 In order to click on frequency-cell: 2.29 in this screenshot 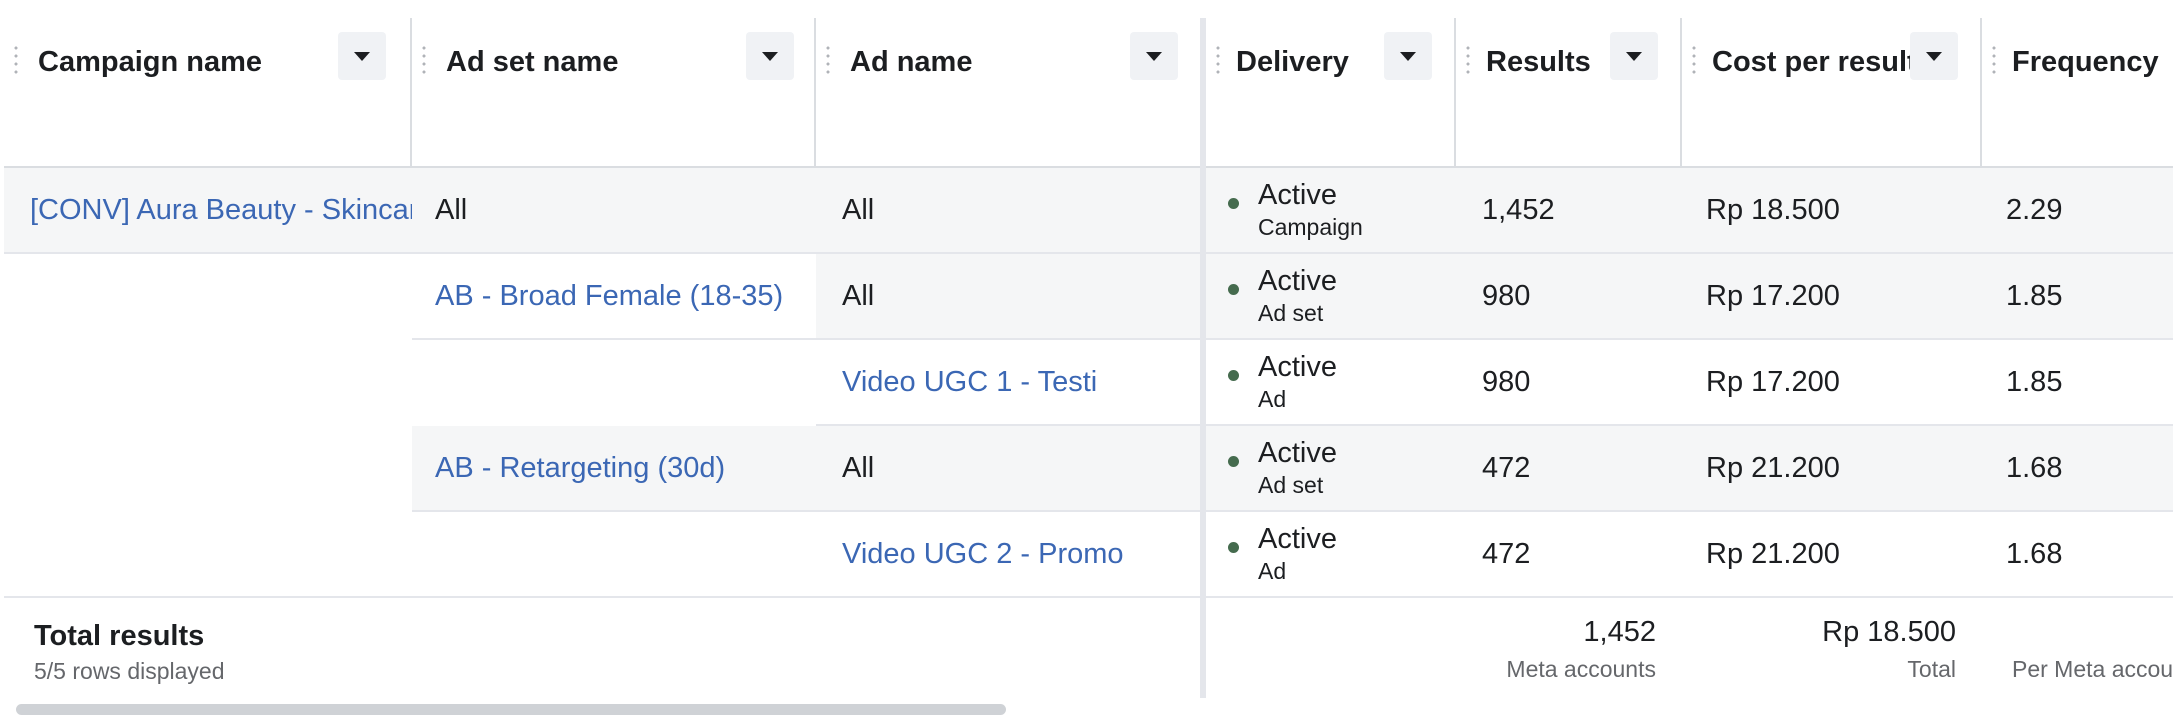, I will do `click(2077, 211)`.